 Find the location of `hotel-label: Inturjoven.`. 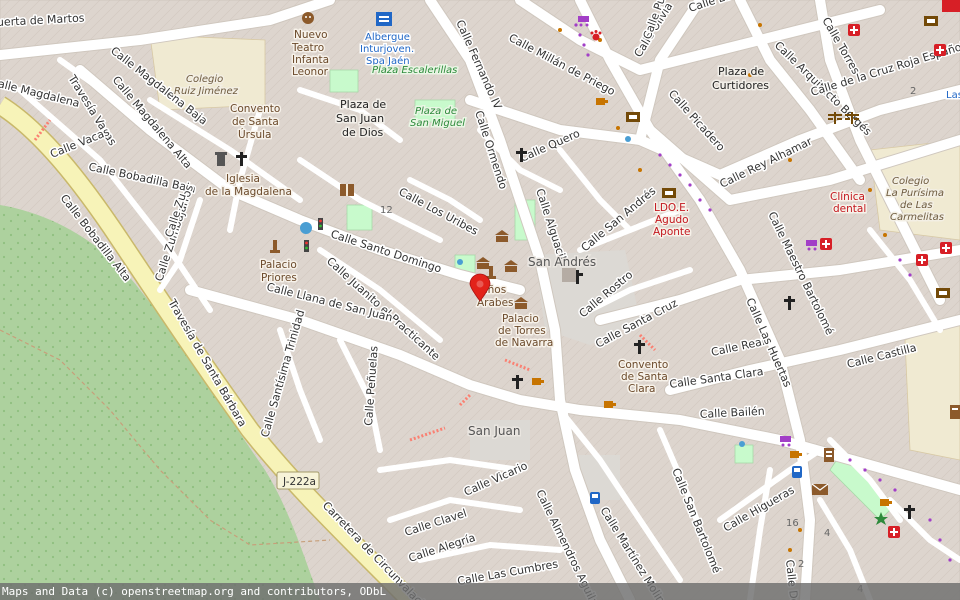

hotel-label: Inturjoven. is located at coordinates (387, 49).